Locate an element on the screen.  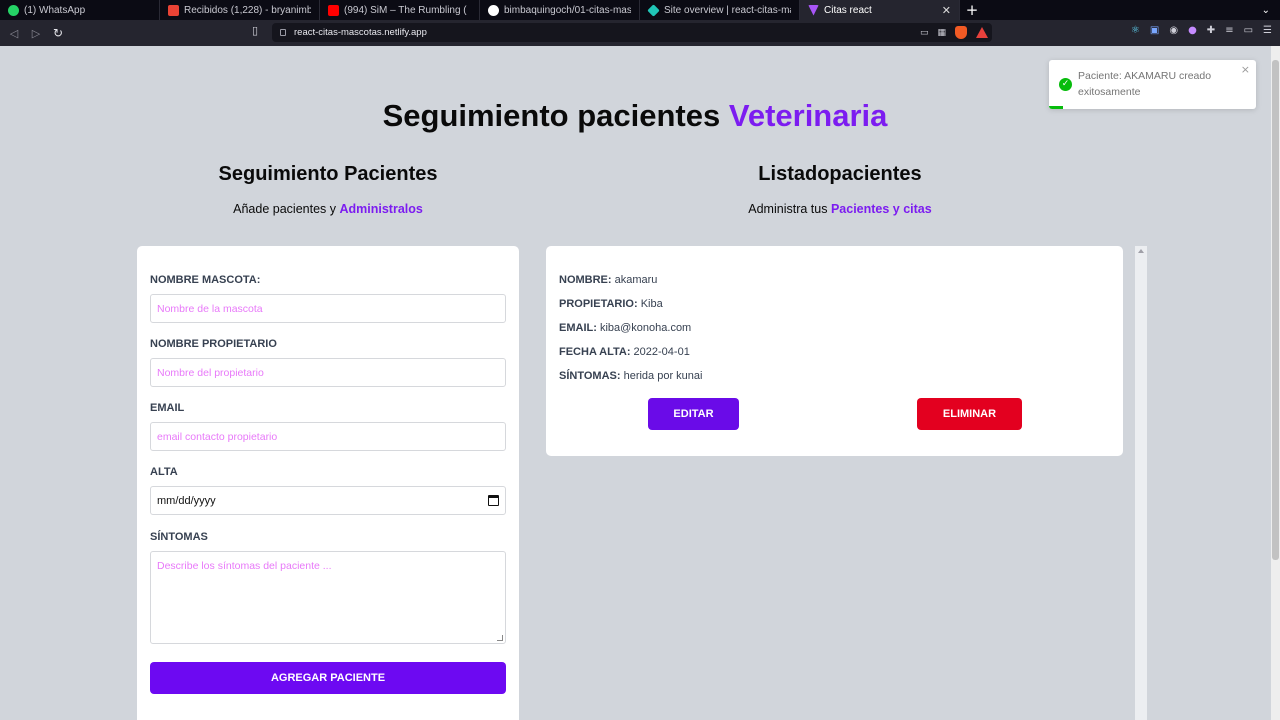
menu-icon: ☰ is located at coordinates (1267, 30).